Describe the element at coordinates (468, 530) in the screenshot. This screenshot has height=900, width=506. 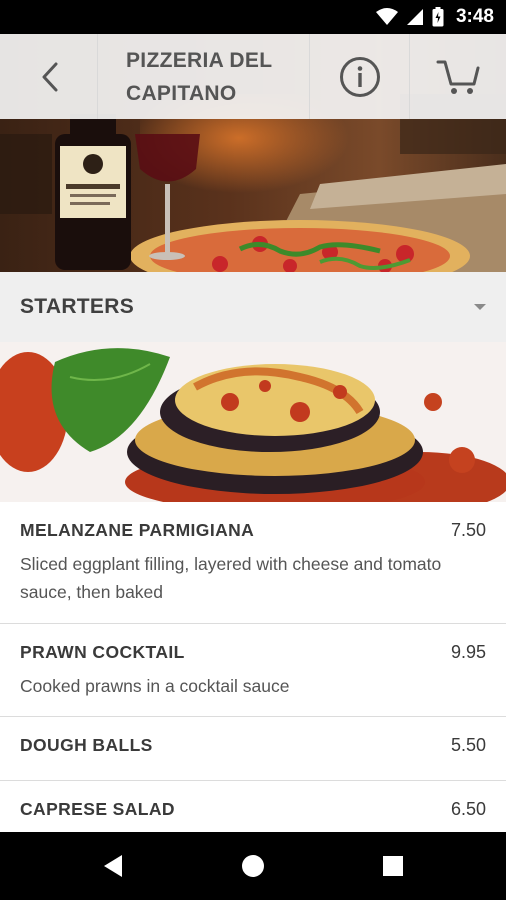
I see `menu-item-price: 7.50` at that location.